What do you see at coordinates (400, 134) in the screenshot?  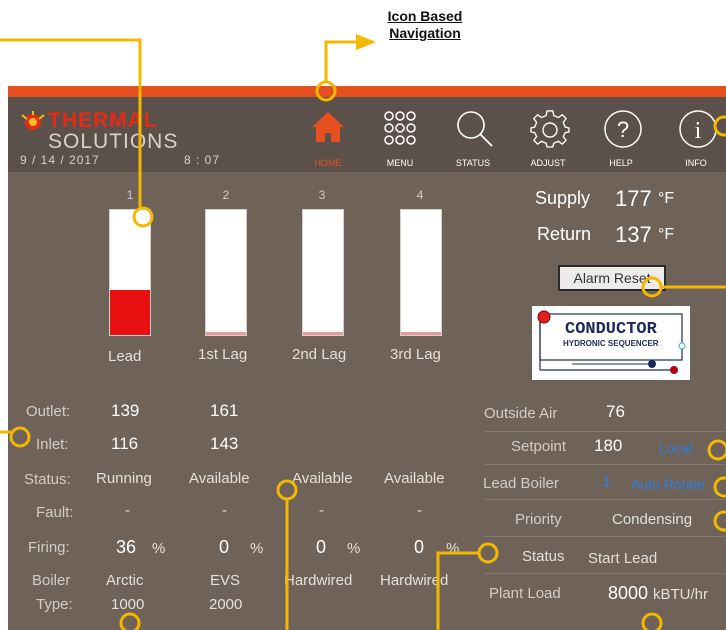 I see `nav-menu-button: MENU` at bounding box center [400, 134].